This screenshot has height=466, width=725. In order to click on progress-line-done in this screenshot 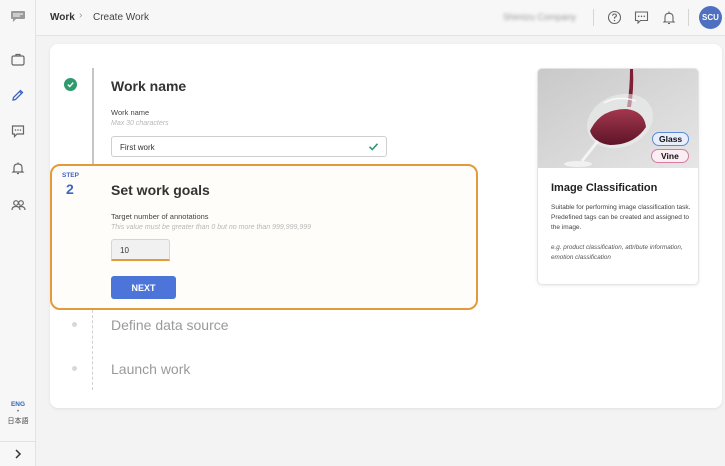, I will do `click(93, 117)`.